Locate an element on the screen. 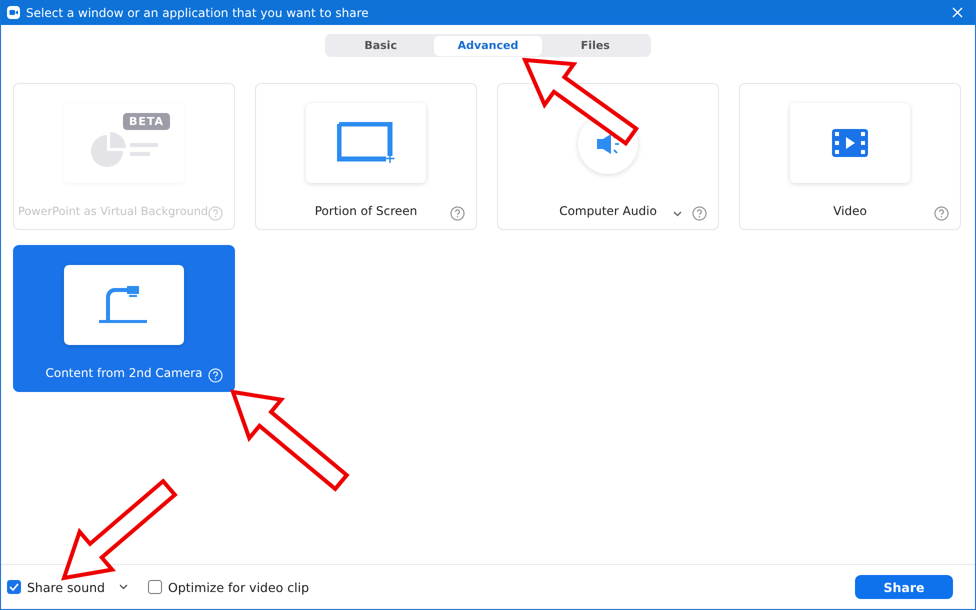 This screenshot has width=976, height=610. speaker-icon is located at coordinates (608, 144).